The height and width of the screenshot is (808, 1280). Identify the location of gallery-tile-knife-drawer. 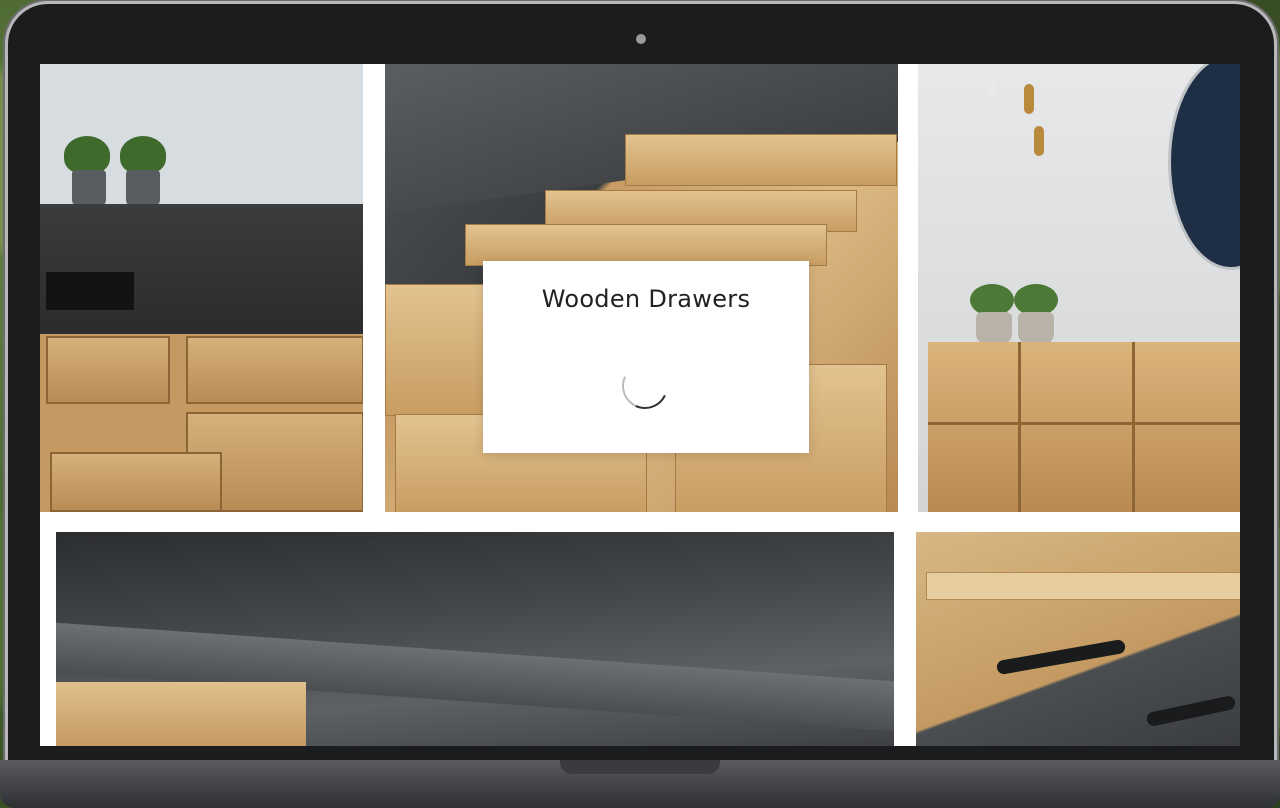
(1078, 639).